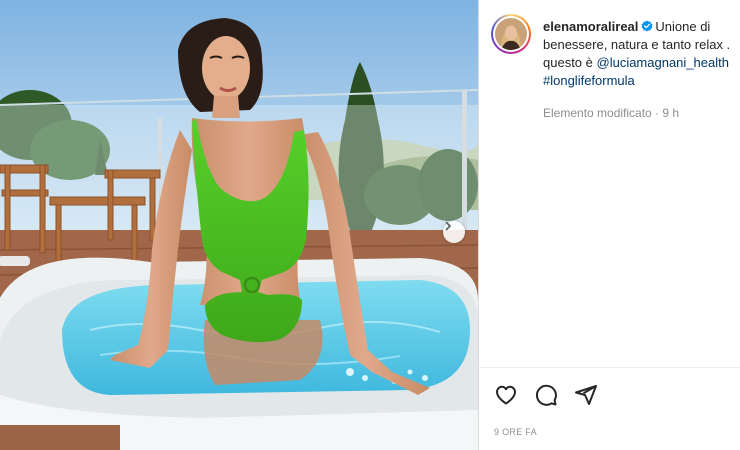 The height and width of the screenshot is (450, 740). I want to click on like-button, so click(506, 395).